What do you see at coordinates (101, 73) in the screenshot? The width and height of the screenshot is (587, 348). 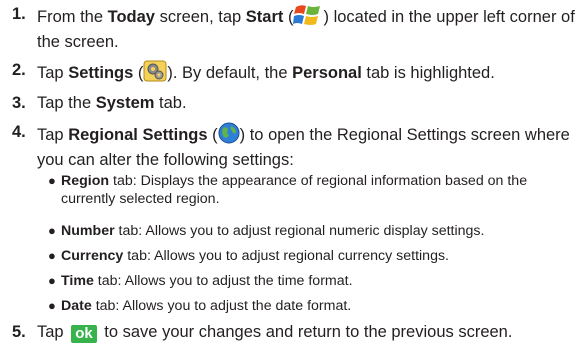 I see `settings-label: Settings` at bounding box center [101, 73].